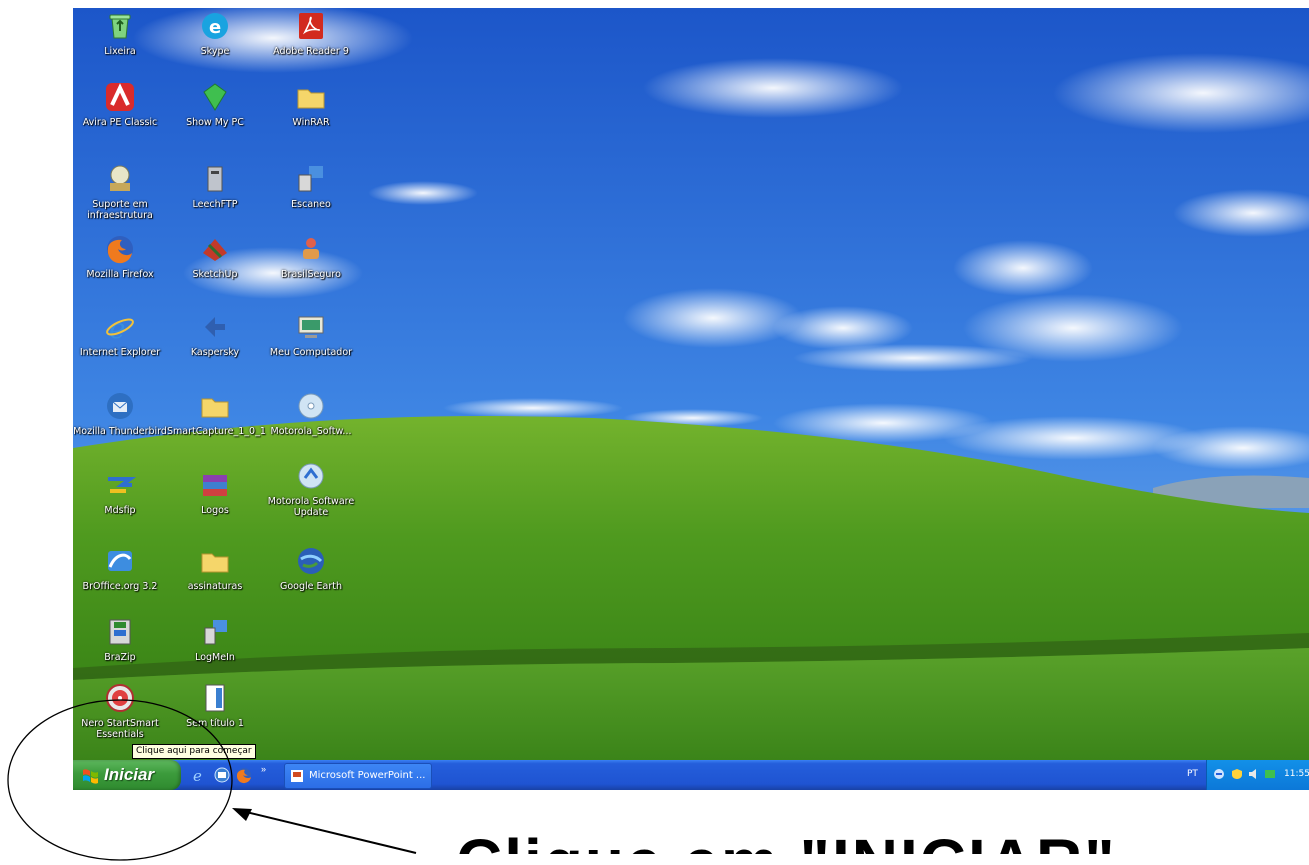  I want to click on desktop-icon-google-earth: Google Earth, so click(311, 568).